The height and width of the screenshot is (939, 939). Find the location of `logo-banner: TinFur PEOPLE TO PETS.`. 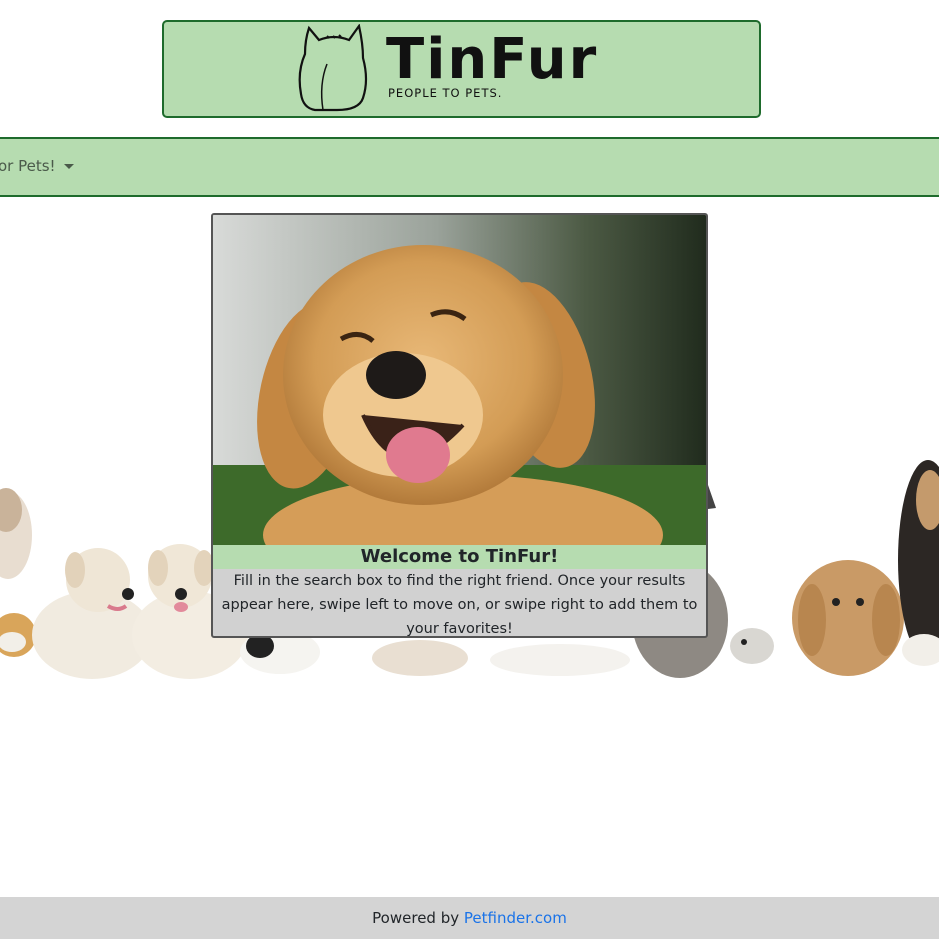

logo-banner: TinFur PEOPLE TO PETS. is located at coordinates (461, 69).